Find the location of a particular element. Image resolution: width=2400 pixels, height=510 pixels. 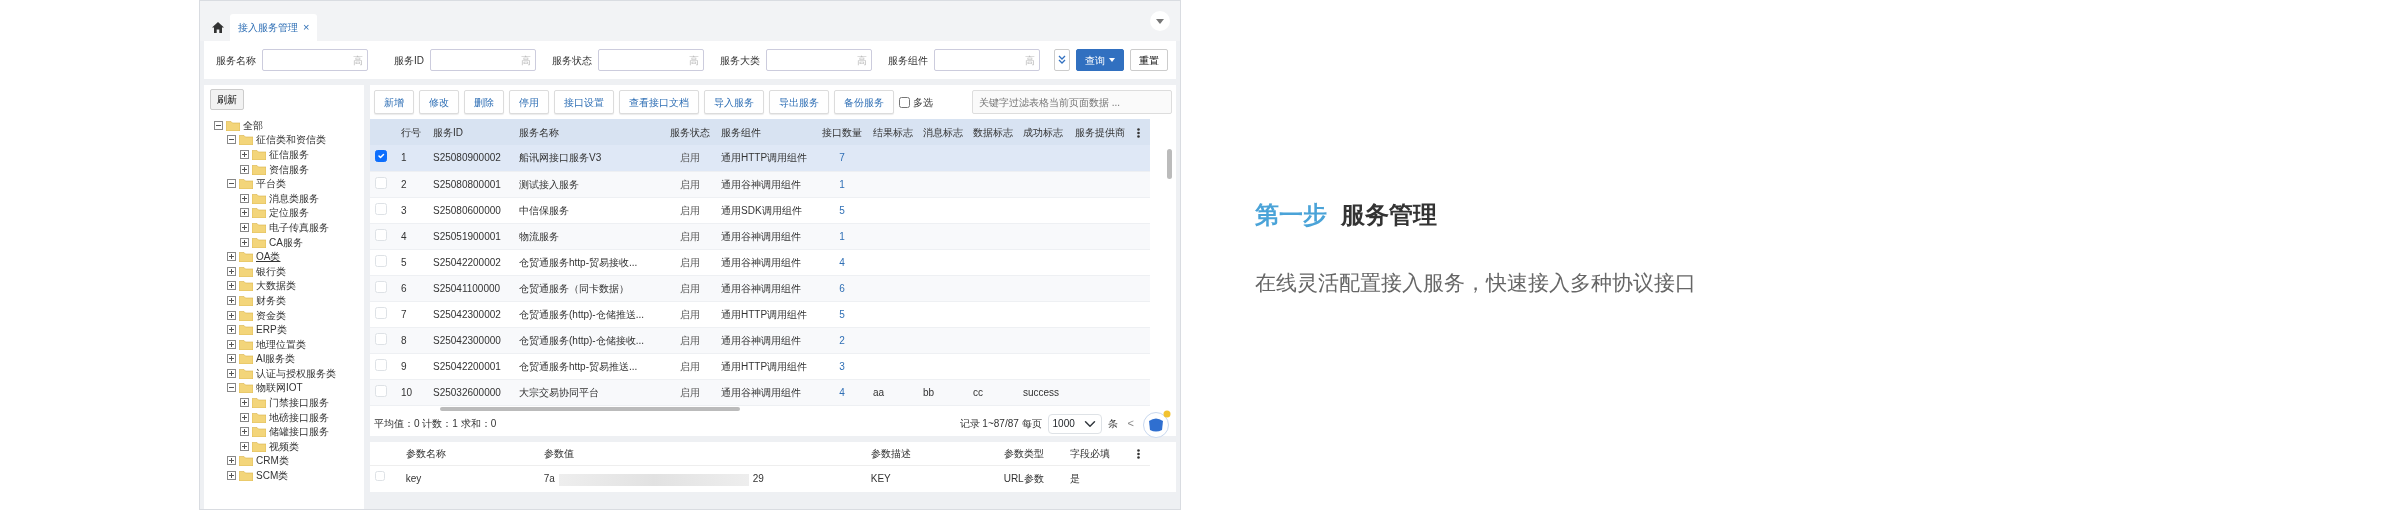

toolbar-button: 备份服务 is located at coordinates (864, 102).